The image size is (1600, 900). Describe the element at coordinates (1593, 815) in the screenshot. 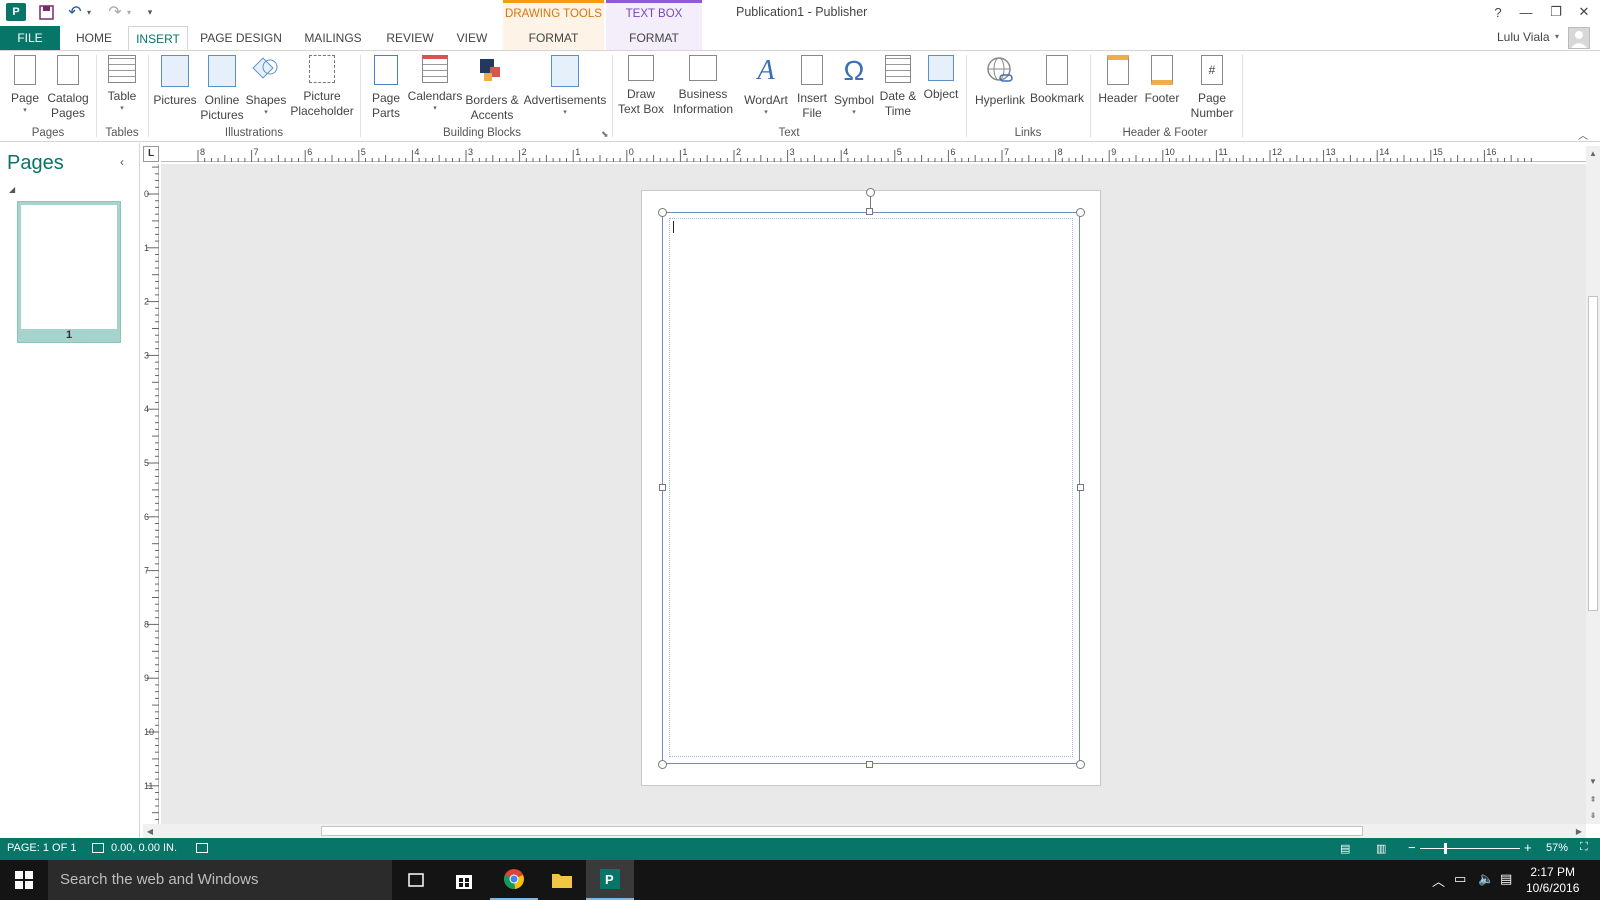

I see `next-page-icon: ⇟` at that location.